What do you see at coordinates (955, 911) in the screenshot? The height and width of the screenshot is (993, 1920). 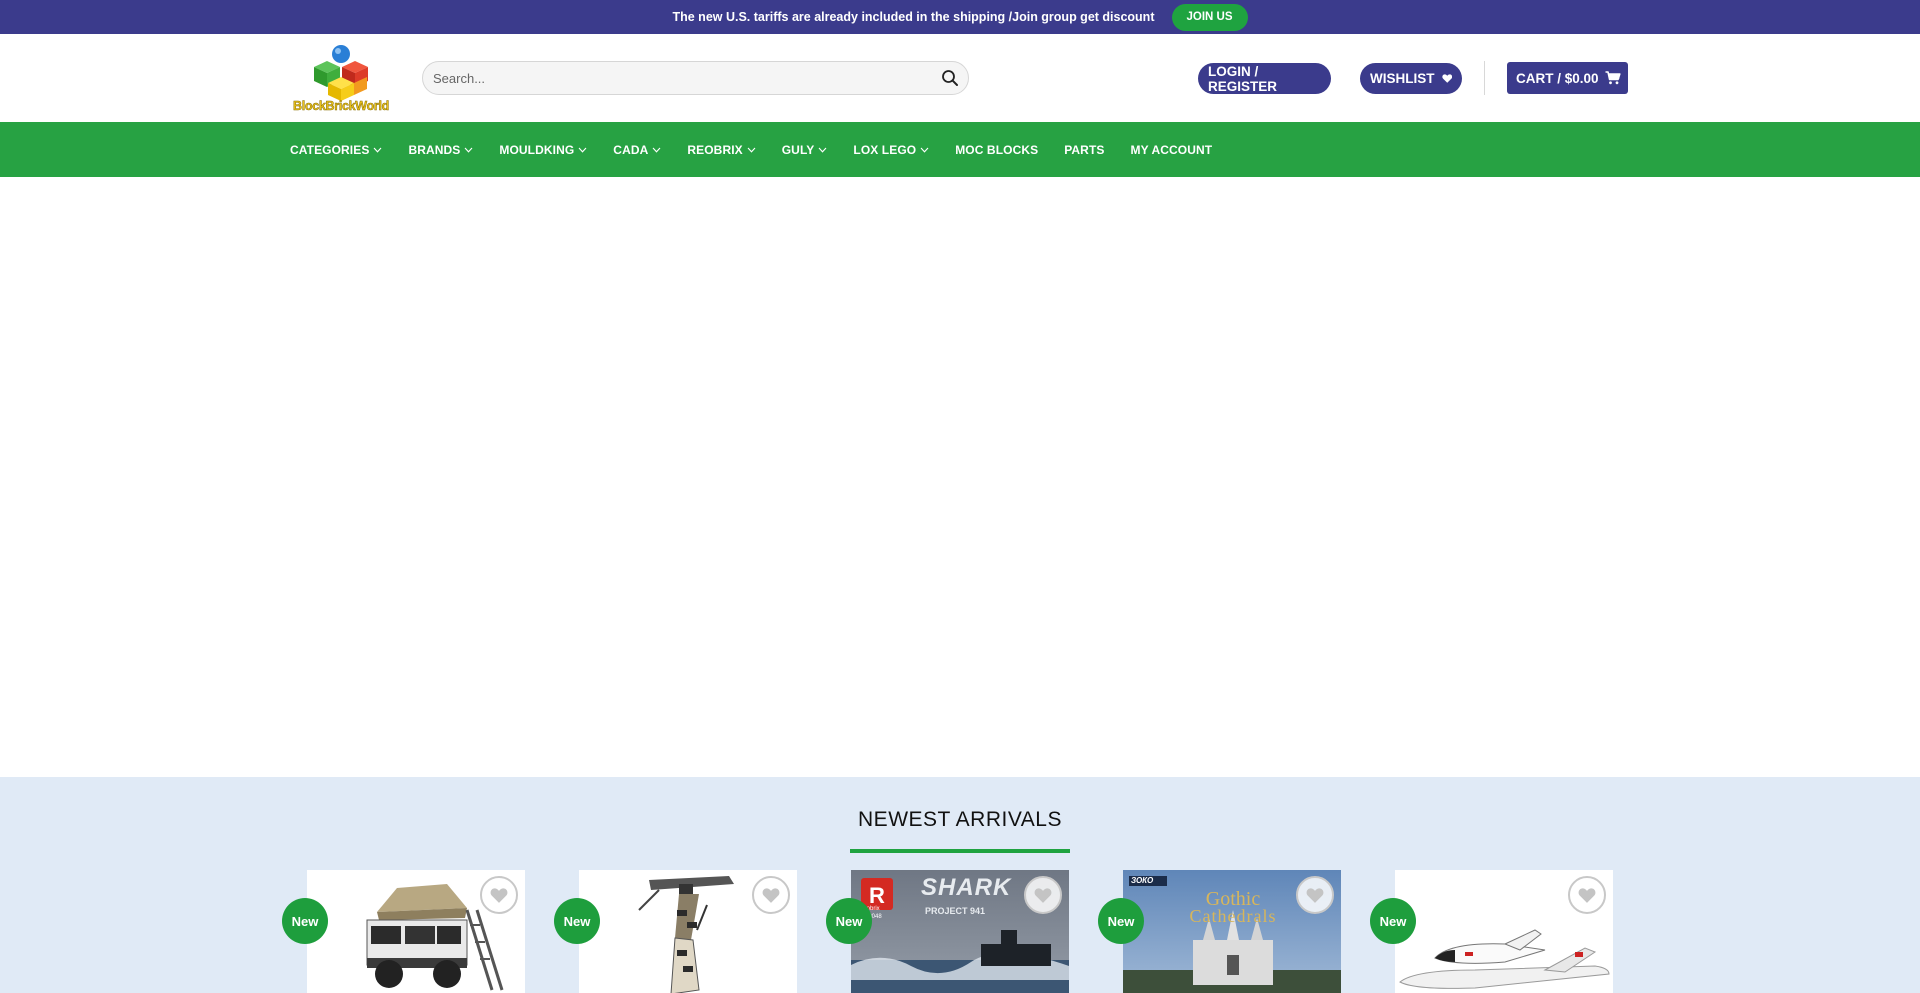 I see `product-image-subtitle: PROJECT 941` at bounding box center [955, 911].